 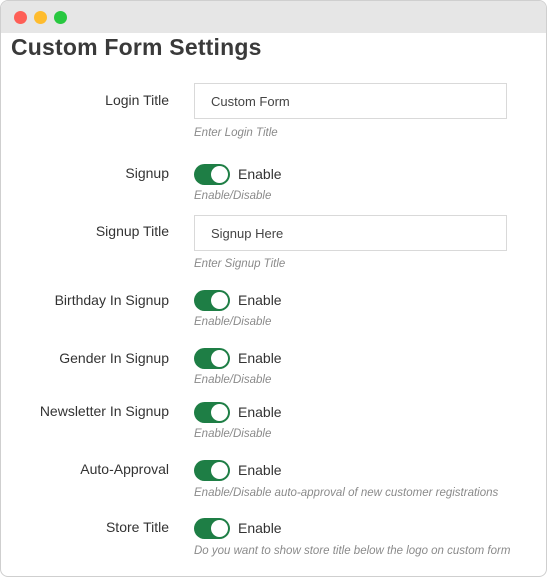 I want to click on signup-title-label: Signup Title, so click(x=132, y=231).